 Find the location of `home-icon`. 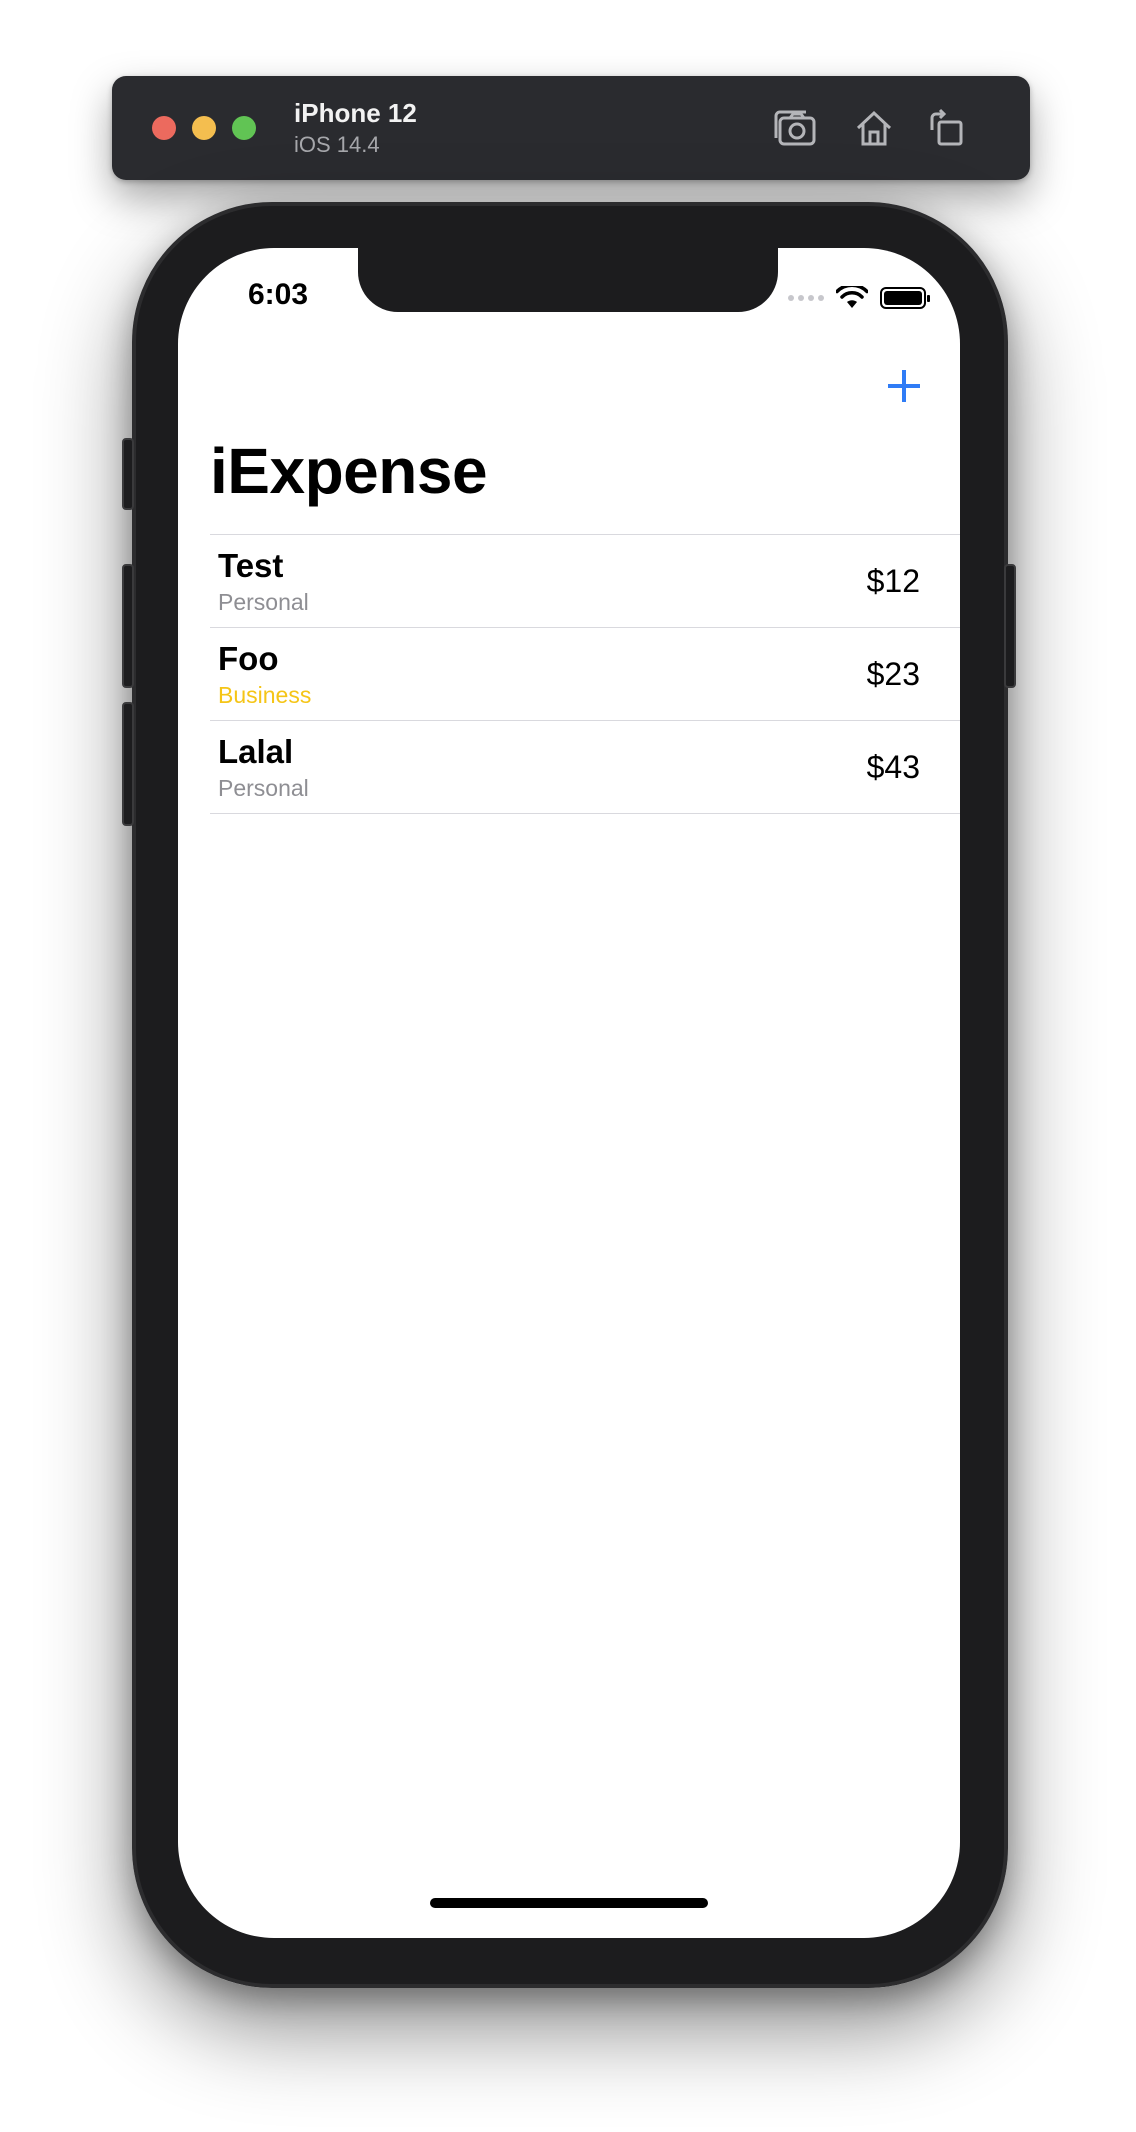

home-icon is located at coordinates (874, 128).